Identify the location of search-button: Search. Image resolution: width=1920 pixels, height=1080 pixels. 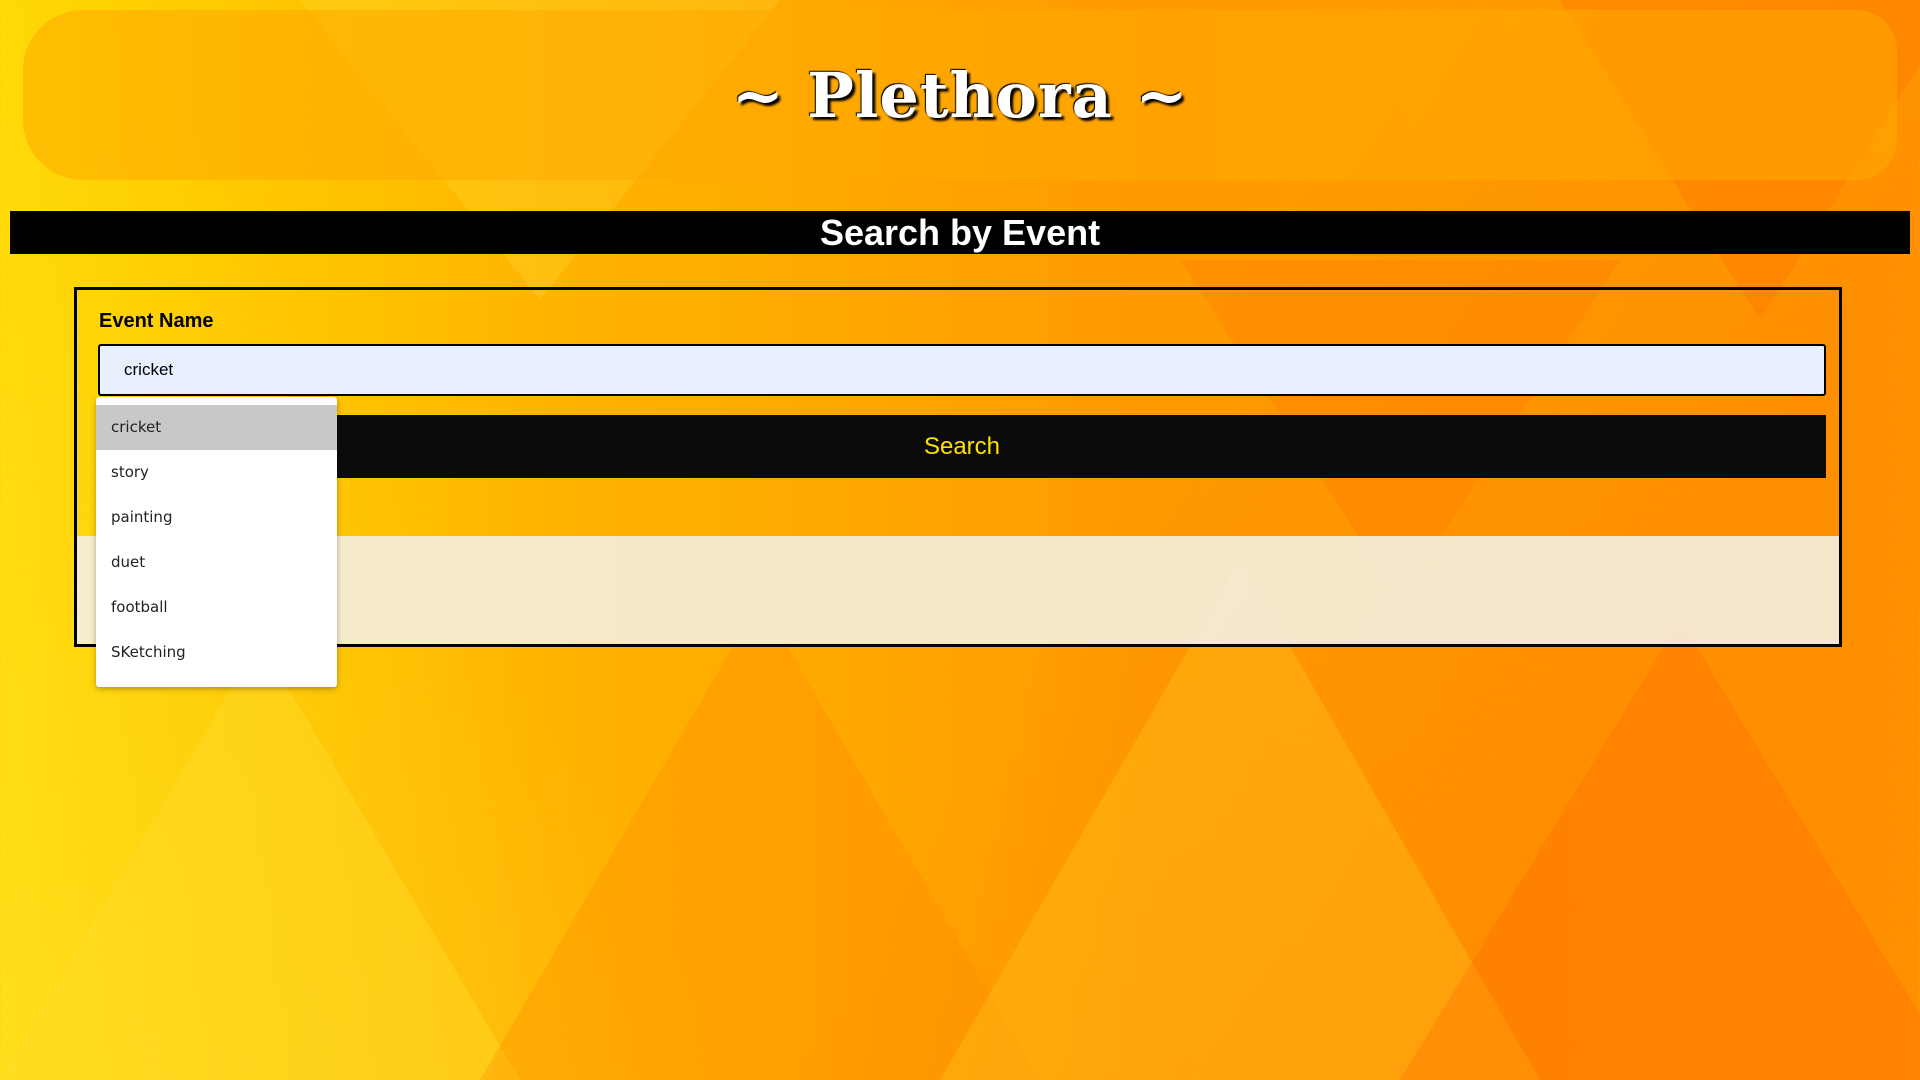
(962, 446).